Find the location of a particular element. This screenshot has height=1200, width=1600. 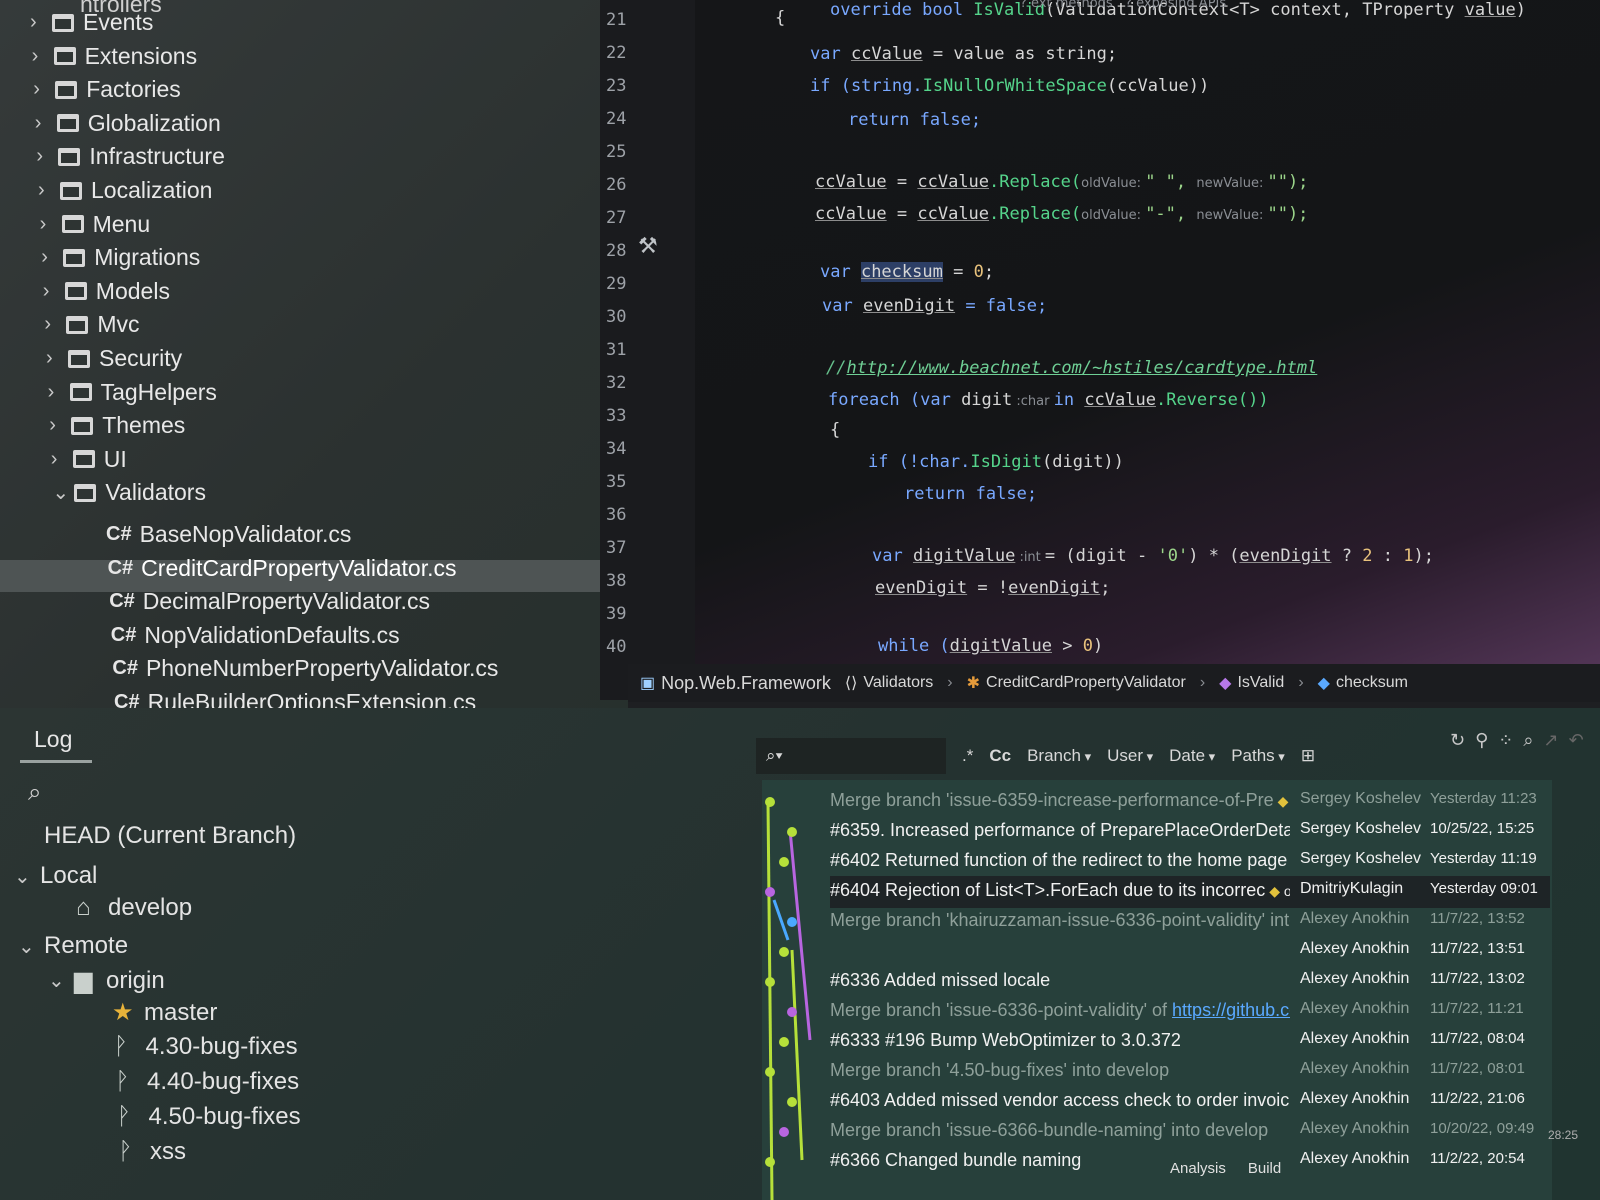

tree-file: C# CreditCardPropertyValidator.cs is located at coordinates (282, 568).